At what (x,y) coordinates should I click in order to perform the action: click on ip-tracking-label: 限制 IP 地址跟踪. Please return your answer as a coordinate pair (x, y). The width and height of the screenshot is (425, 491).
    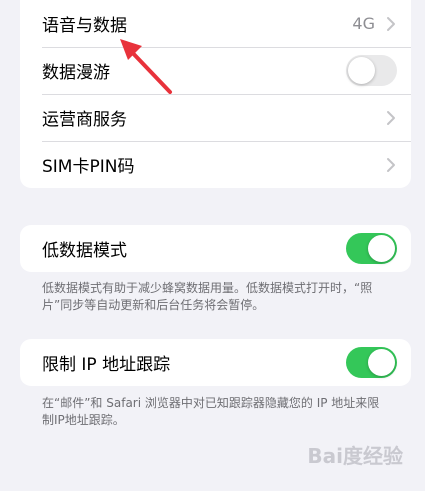
    Looking at the image, I should click on (106, 365).